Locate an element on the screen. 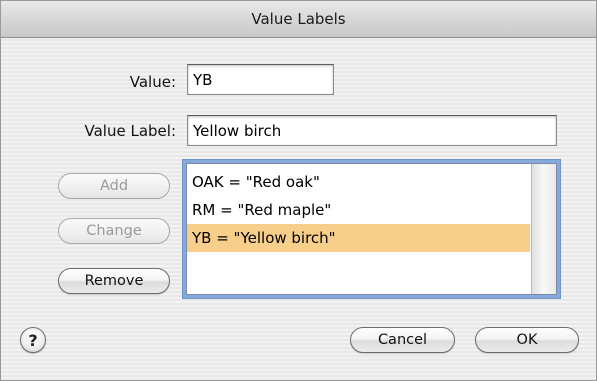 The image size is (597, 381). title-bar: Value Labels is located at coordinates (298, 19).